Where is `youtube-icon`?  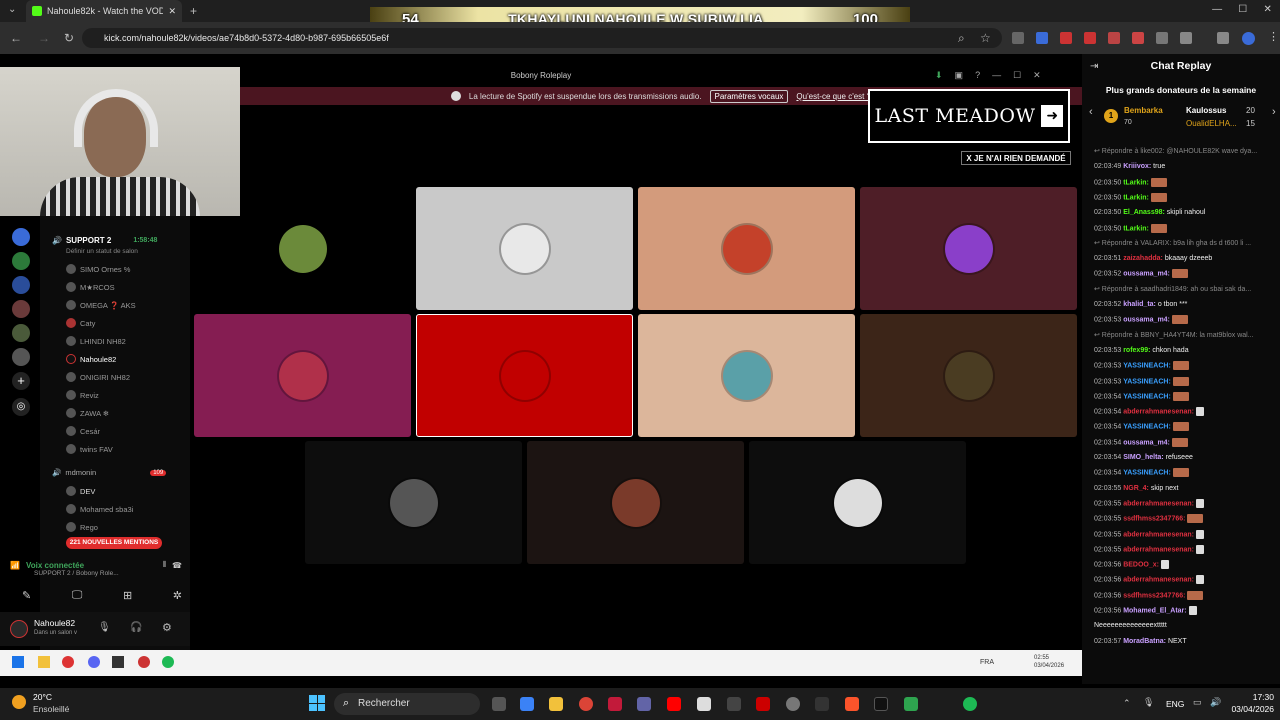
youtube-icon is located at coordinates (674, 704).